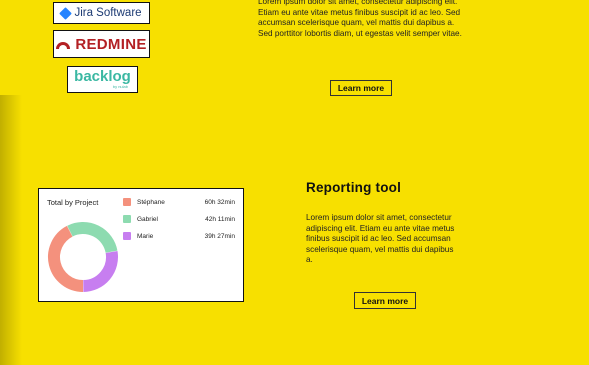 The width and height of the screenshot is (589, 365). Describe the element at coordinates (102, 76) in the screenshot. I see `backlog-logo-text: backlog` at that location.